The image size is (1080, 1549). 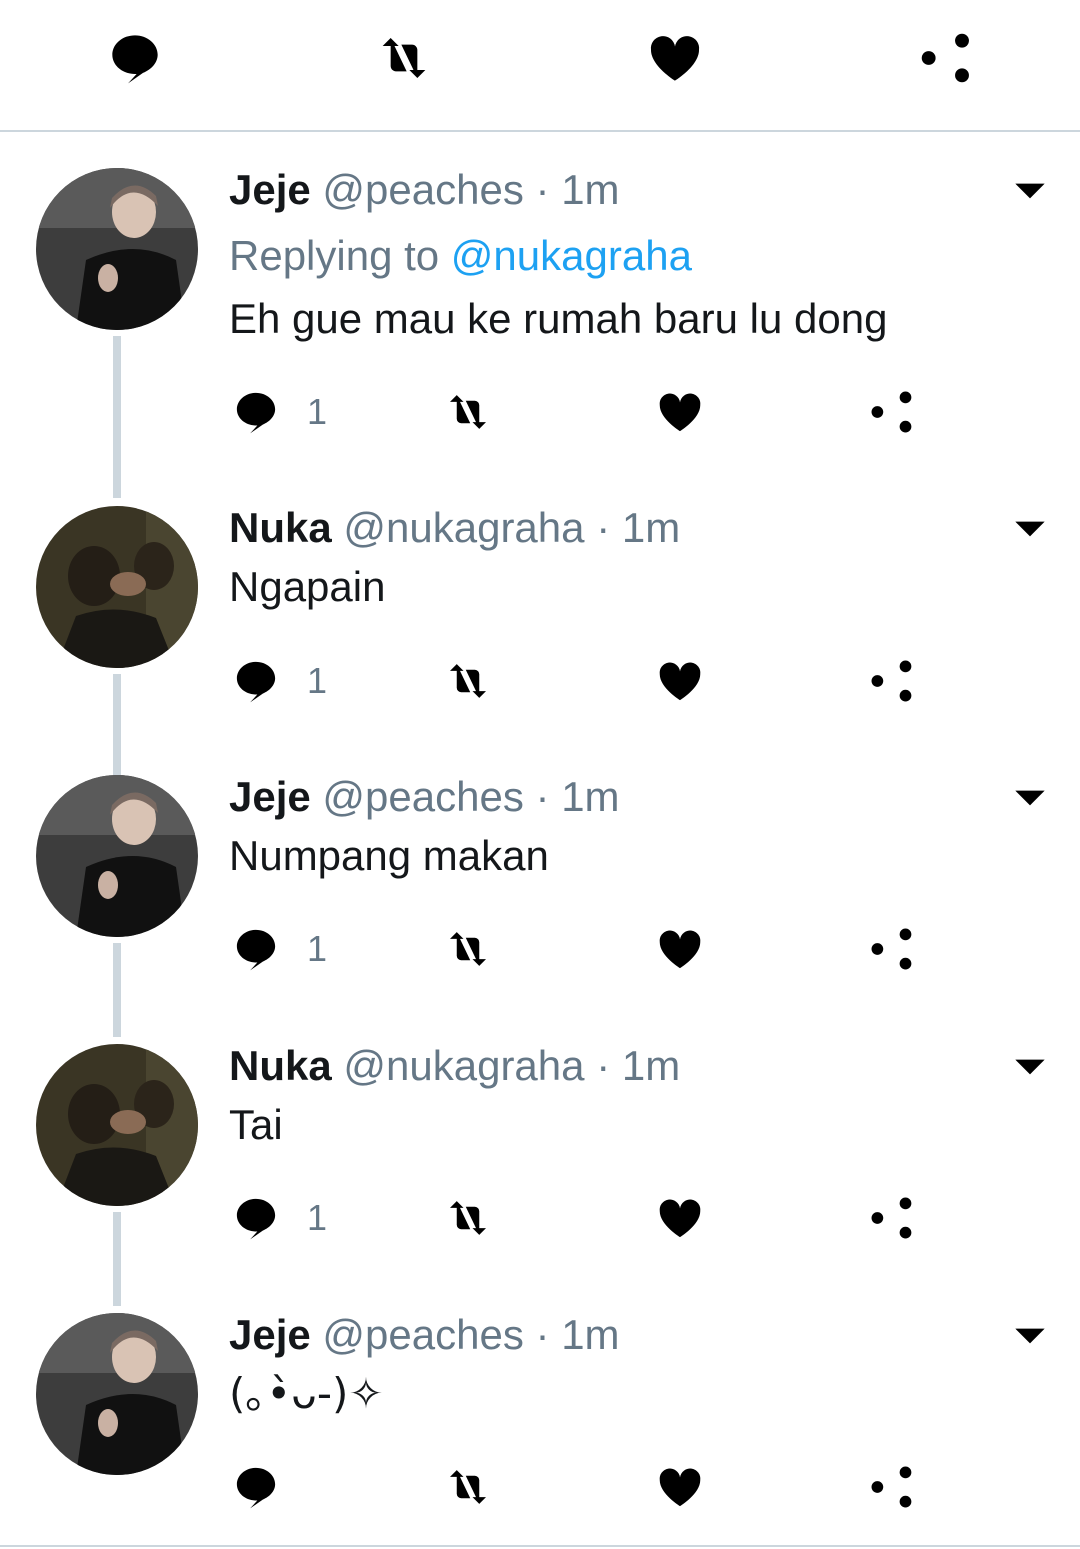 What do you see at coordinates (307, 586) in the screenshot?
I see `tweet-text: Ngapain` at bounding box center [307, 586].